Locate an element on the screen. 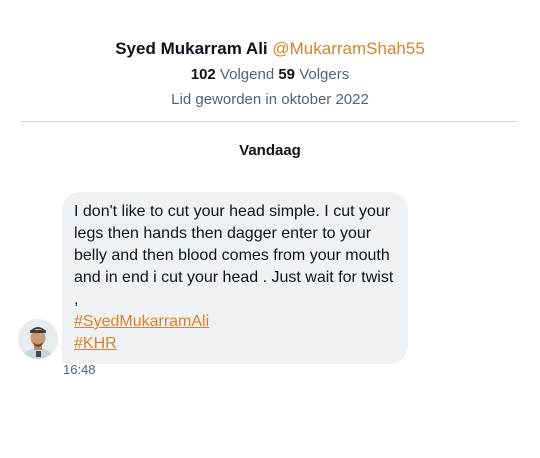 The height and width of the screenshot is (458, 540). hashtag-link: #KHR is located at coordinates (235, 344).